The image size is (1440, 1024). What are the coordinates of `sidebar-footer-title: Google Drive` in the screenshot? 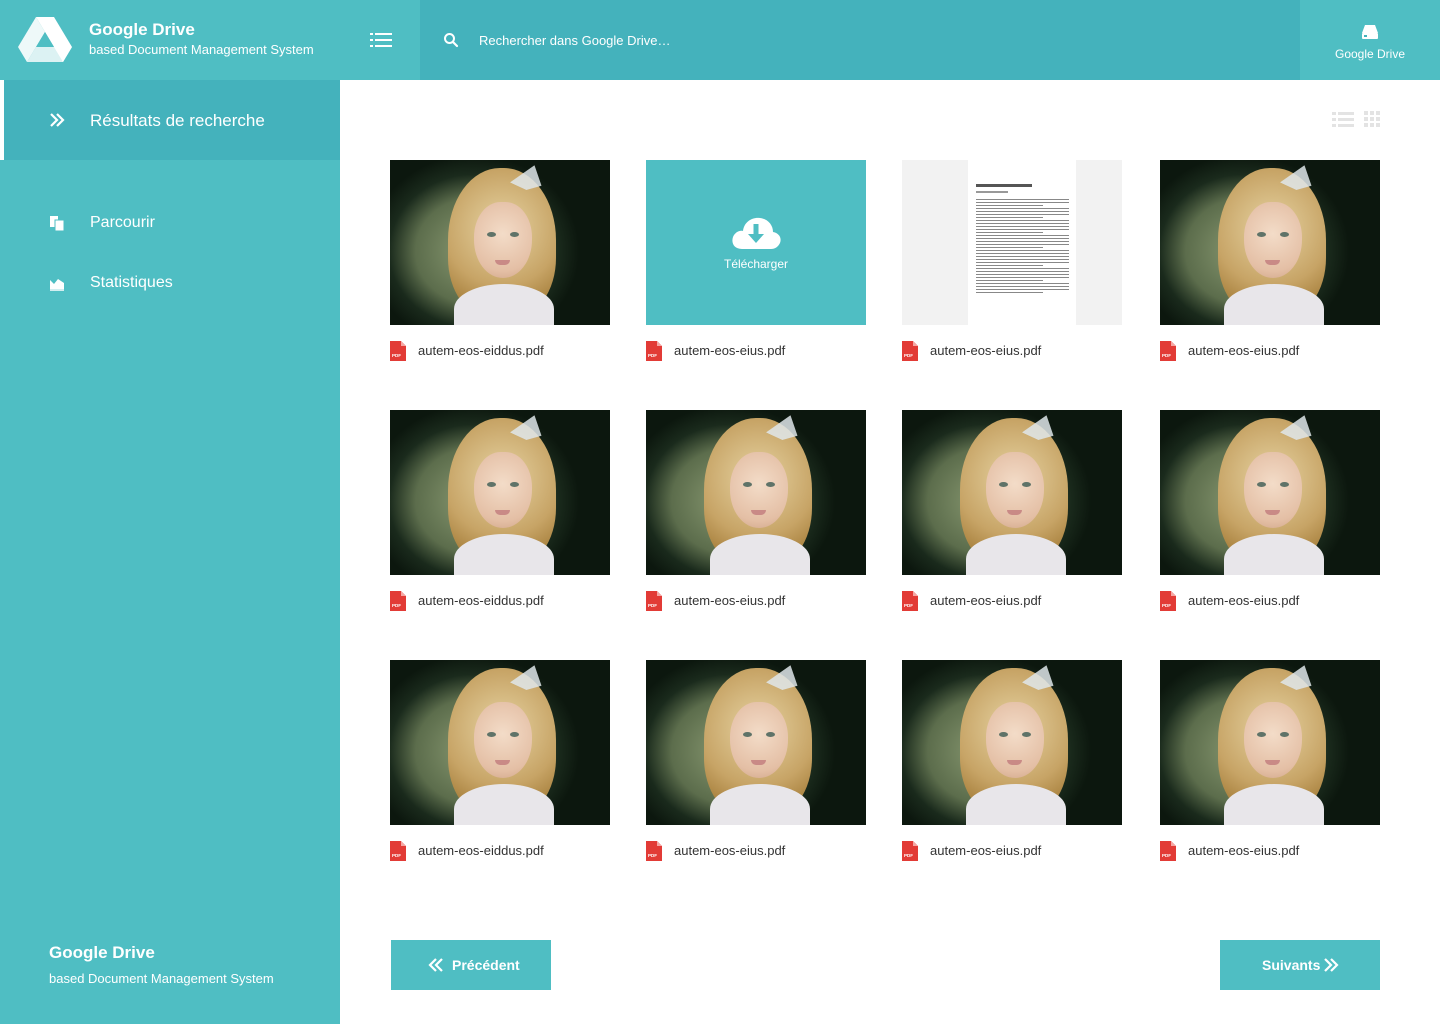 It's located at (102, 952).